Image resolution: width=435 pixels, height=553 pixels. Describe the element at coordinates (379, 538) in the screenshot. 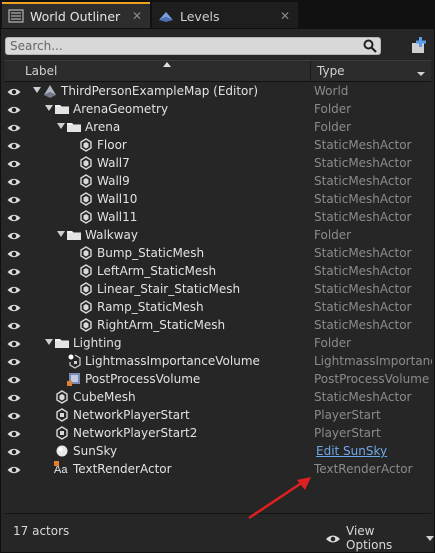

I see `view-options-button: View Options` at that location.